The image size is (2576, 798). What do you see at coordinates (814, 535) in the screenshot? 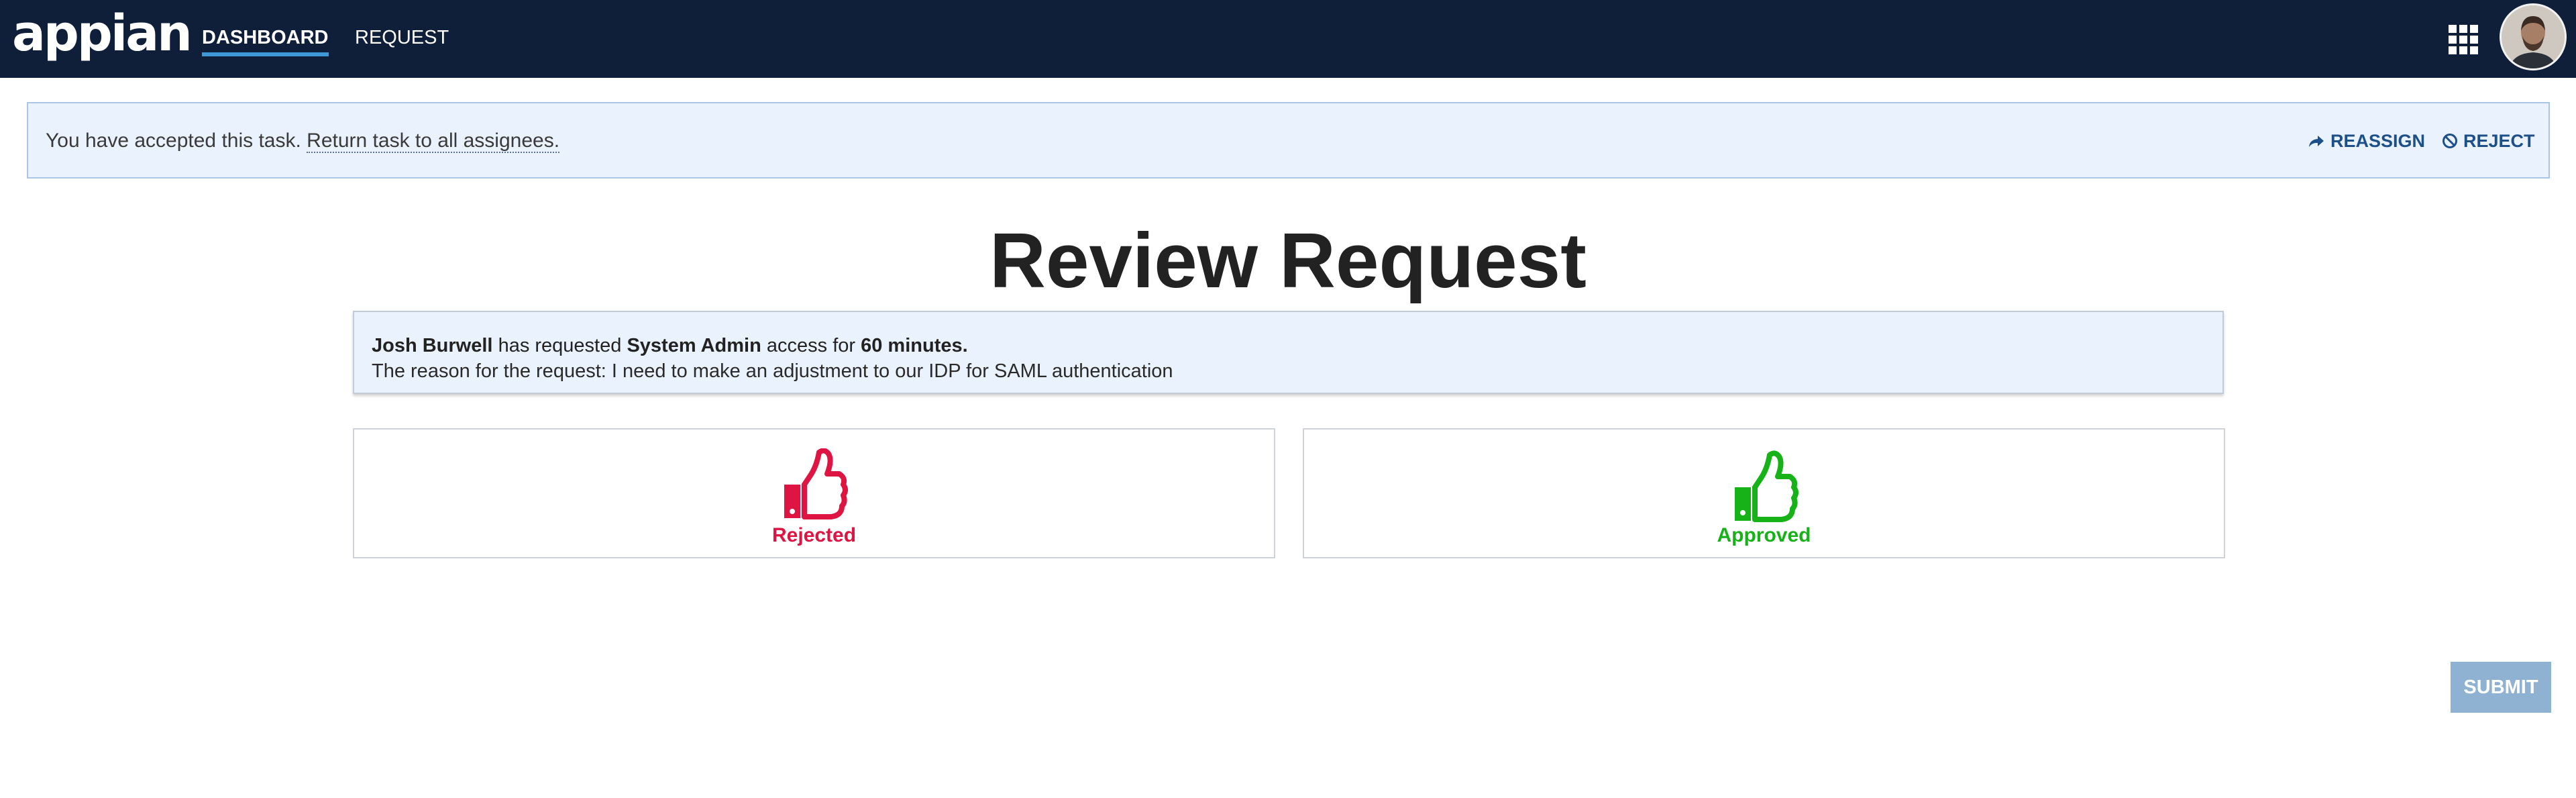
I see `rejected-label: Rejected` at bounding box center [814, 535].